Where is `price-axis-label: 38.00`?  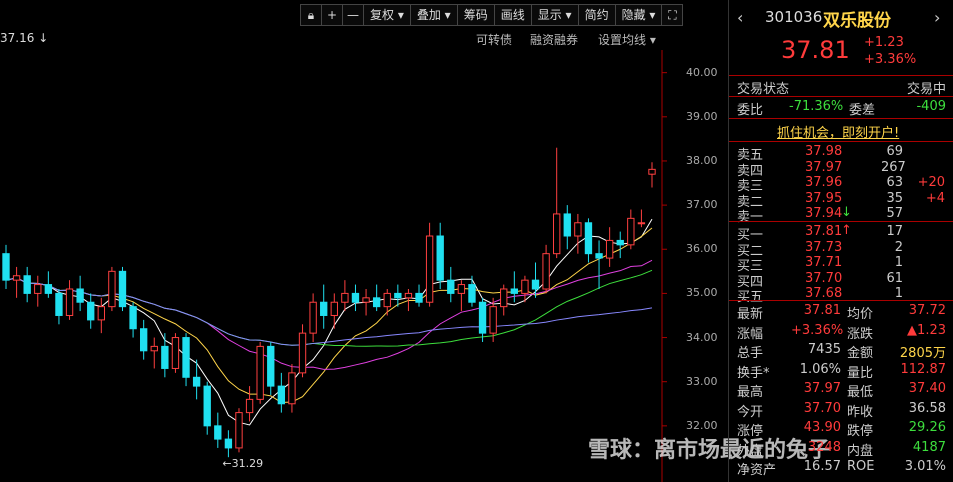
price-axis-label: 38.00 is located at coordinates (702, 160).